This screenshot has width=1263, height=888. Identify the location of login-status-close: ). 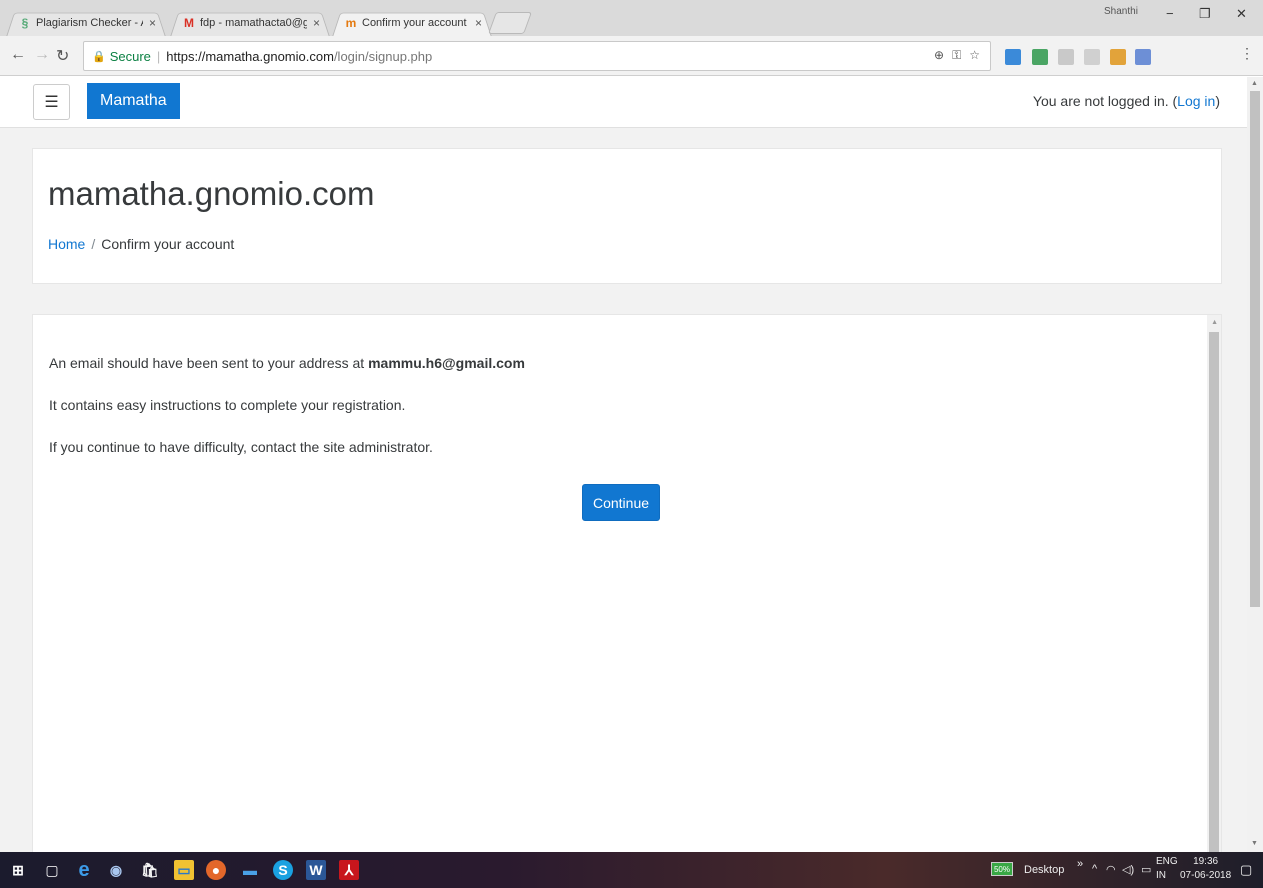
(1217, 101).